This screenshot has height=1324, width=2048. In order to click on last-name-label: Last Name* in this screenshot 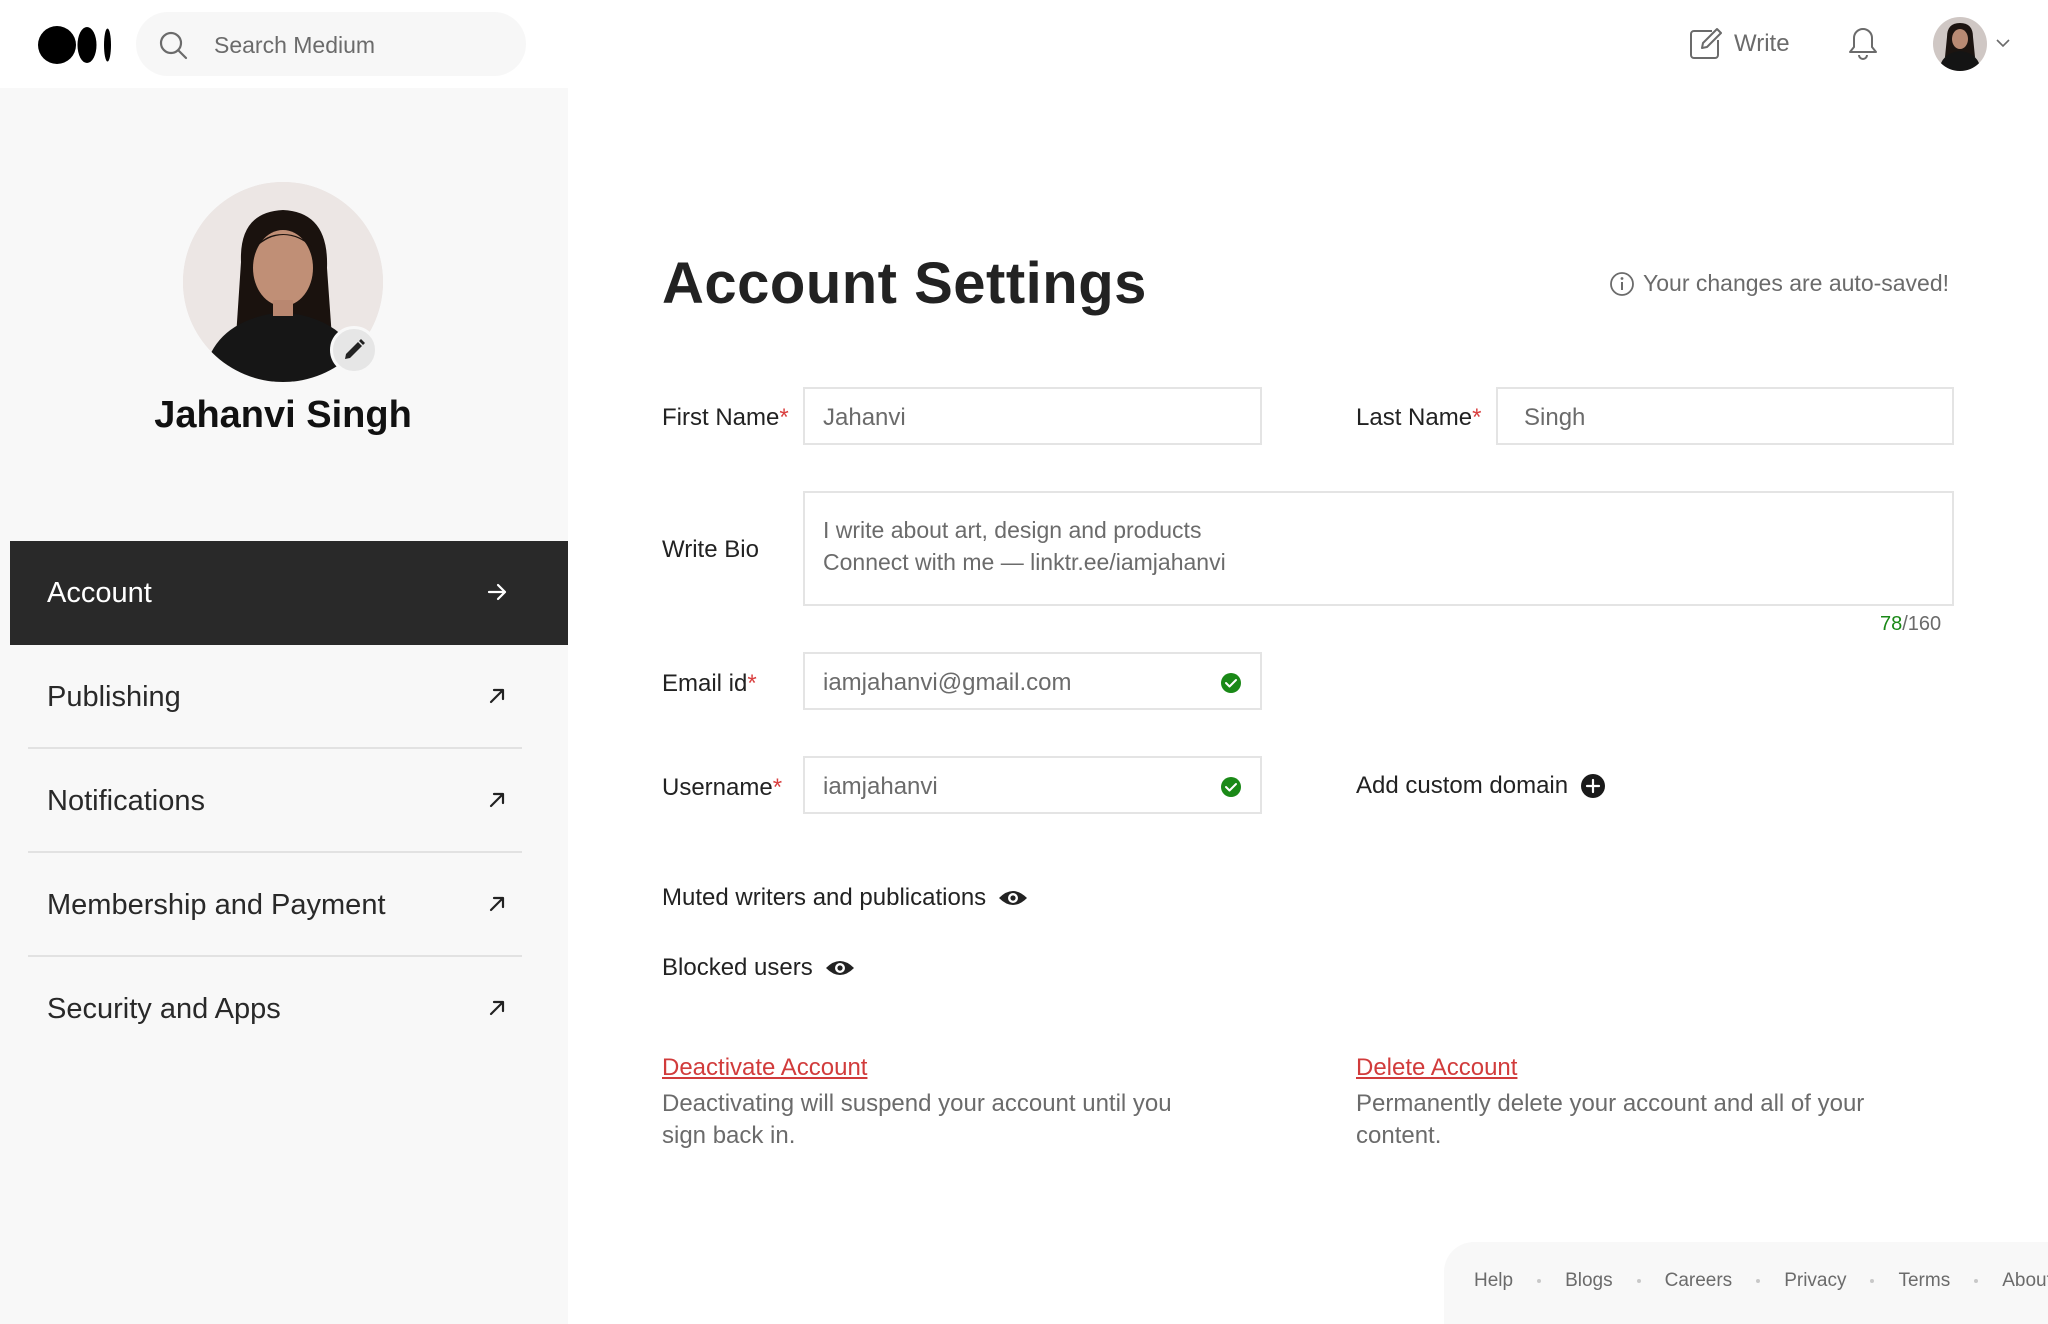, I will do `click(1419, 417)`.